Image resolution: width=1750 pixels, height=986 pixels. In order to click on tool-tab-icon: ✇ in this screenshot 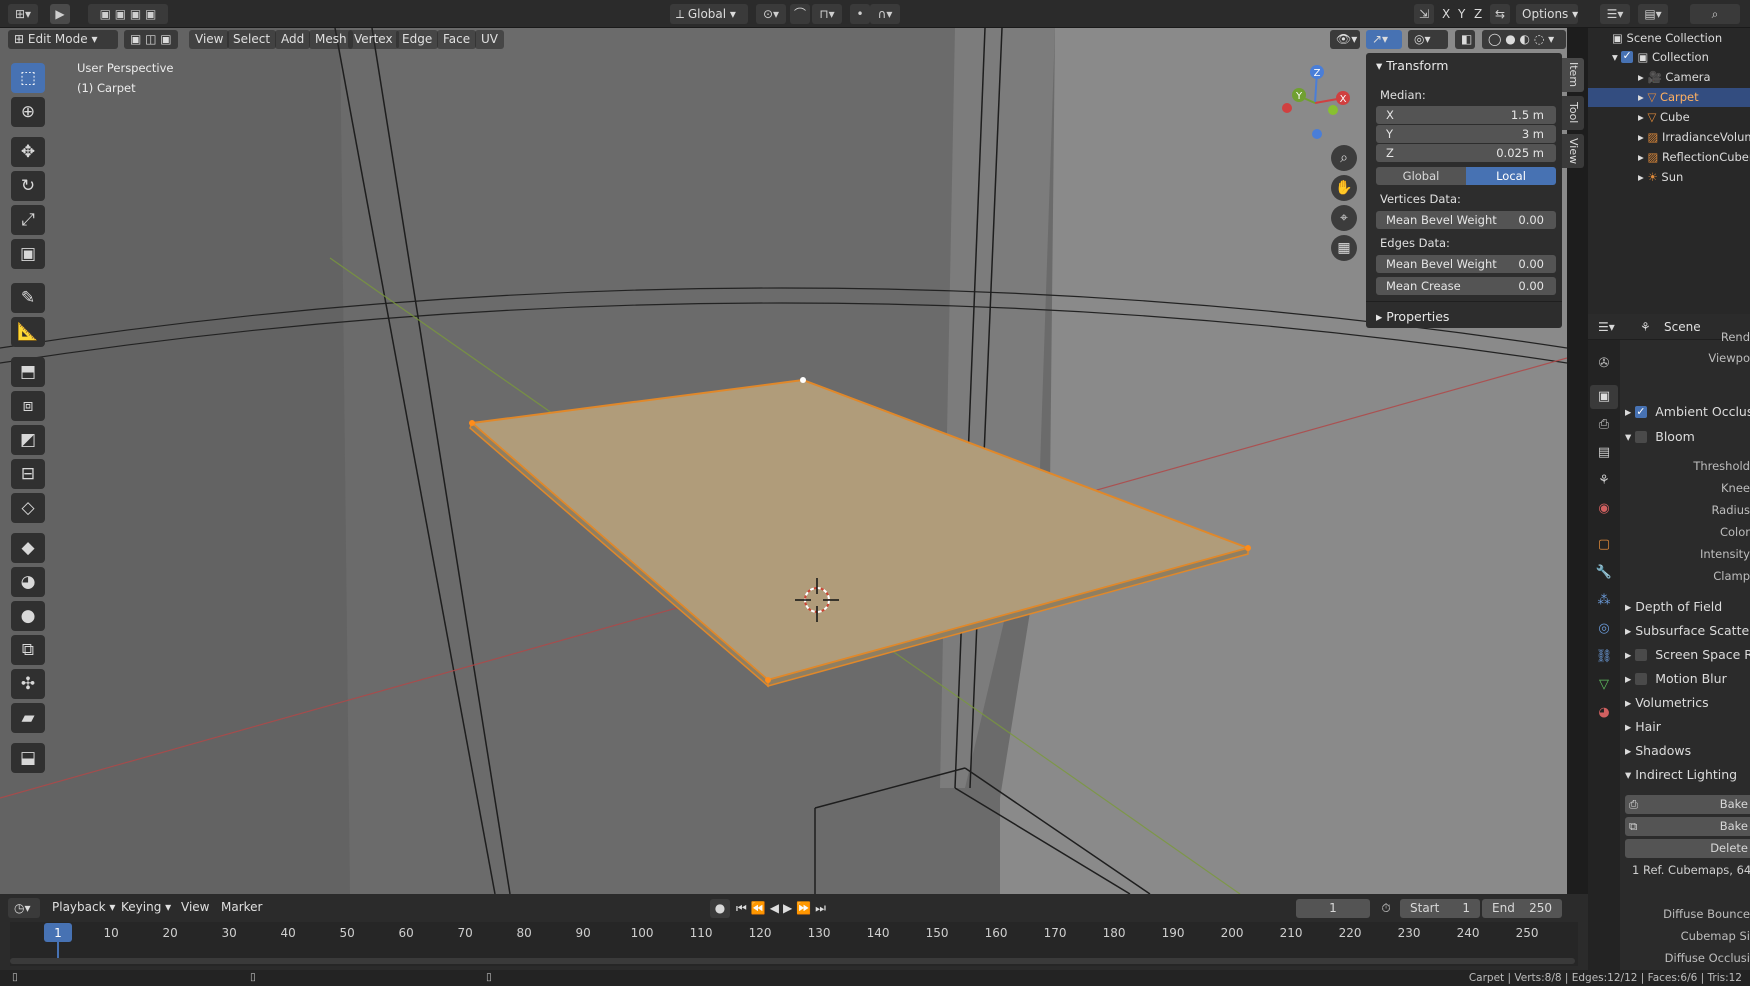, I will do `click(1604, 364)`.